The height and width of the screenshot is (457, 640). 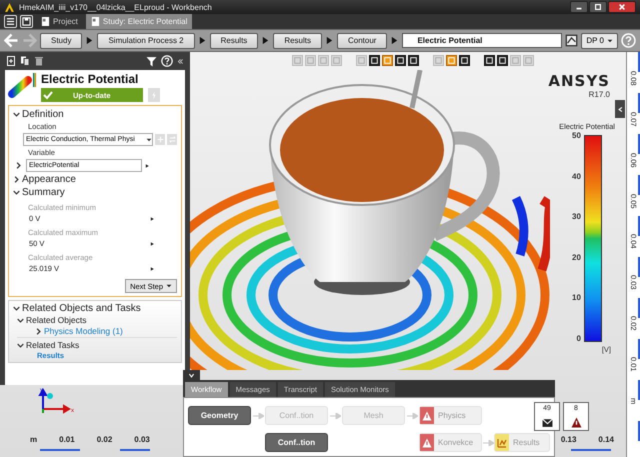 I want to click on legend-tick: 40, so click(x=576, y=176).